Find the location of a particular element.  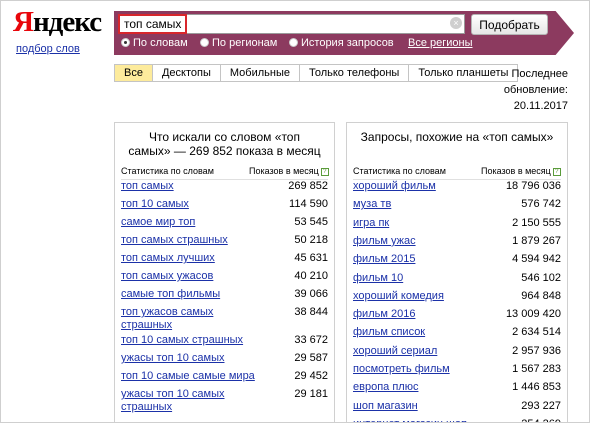

all-regions-link: Все регионы is located at coordinates (440, 43).